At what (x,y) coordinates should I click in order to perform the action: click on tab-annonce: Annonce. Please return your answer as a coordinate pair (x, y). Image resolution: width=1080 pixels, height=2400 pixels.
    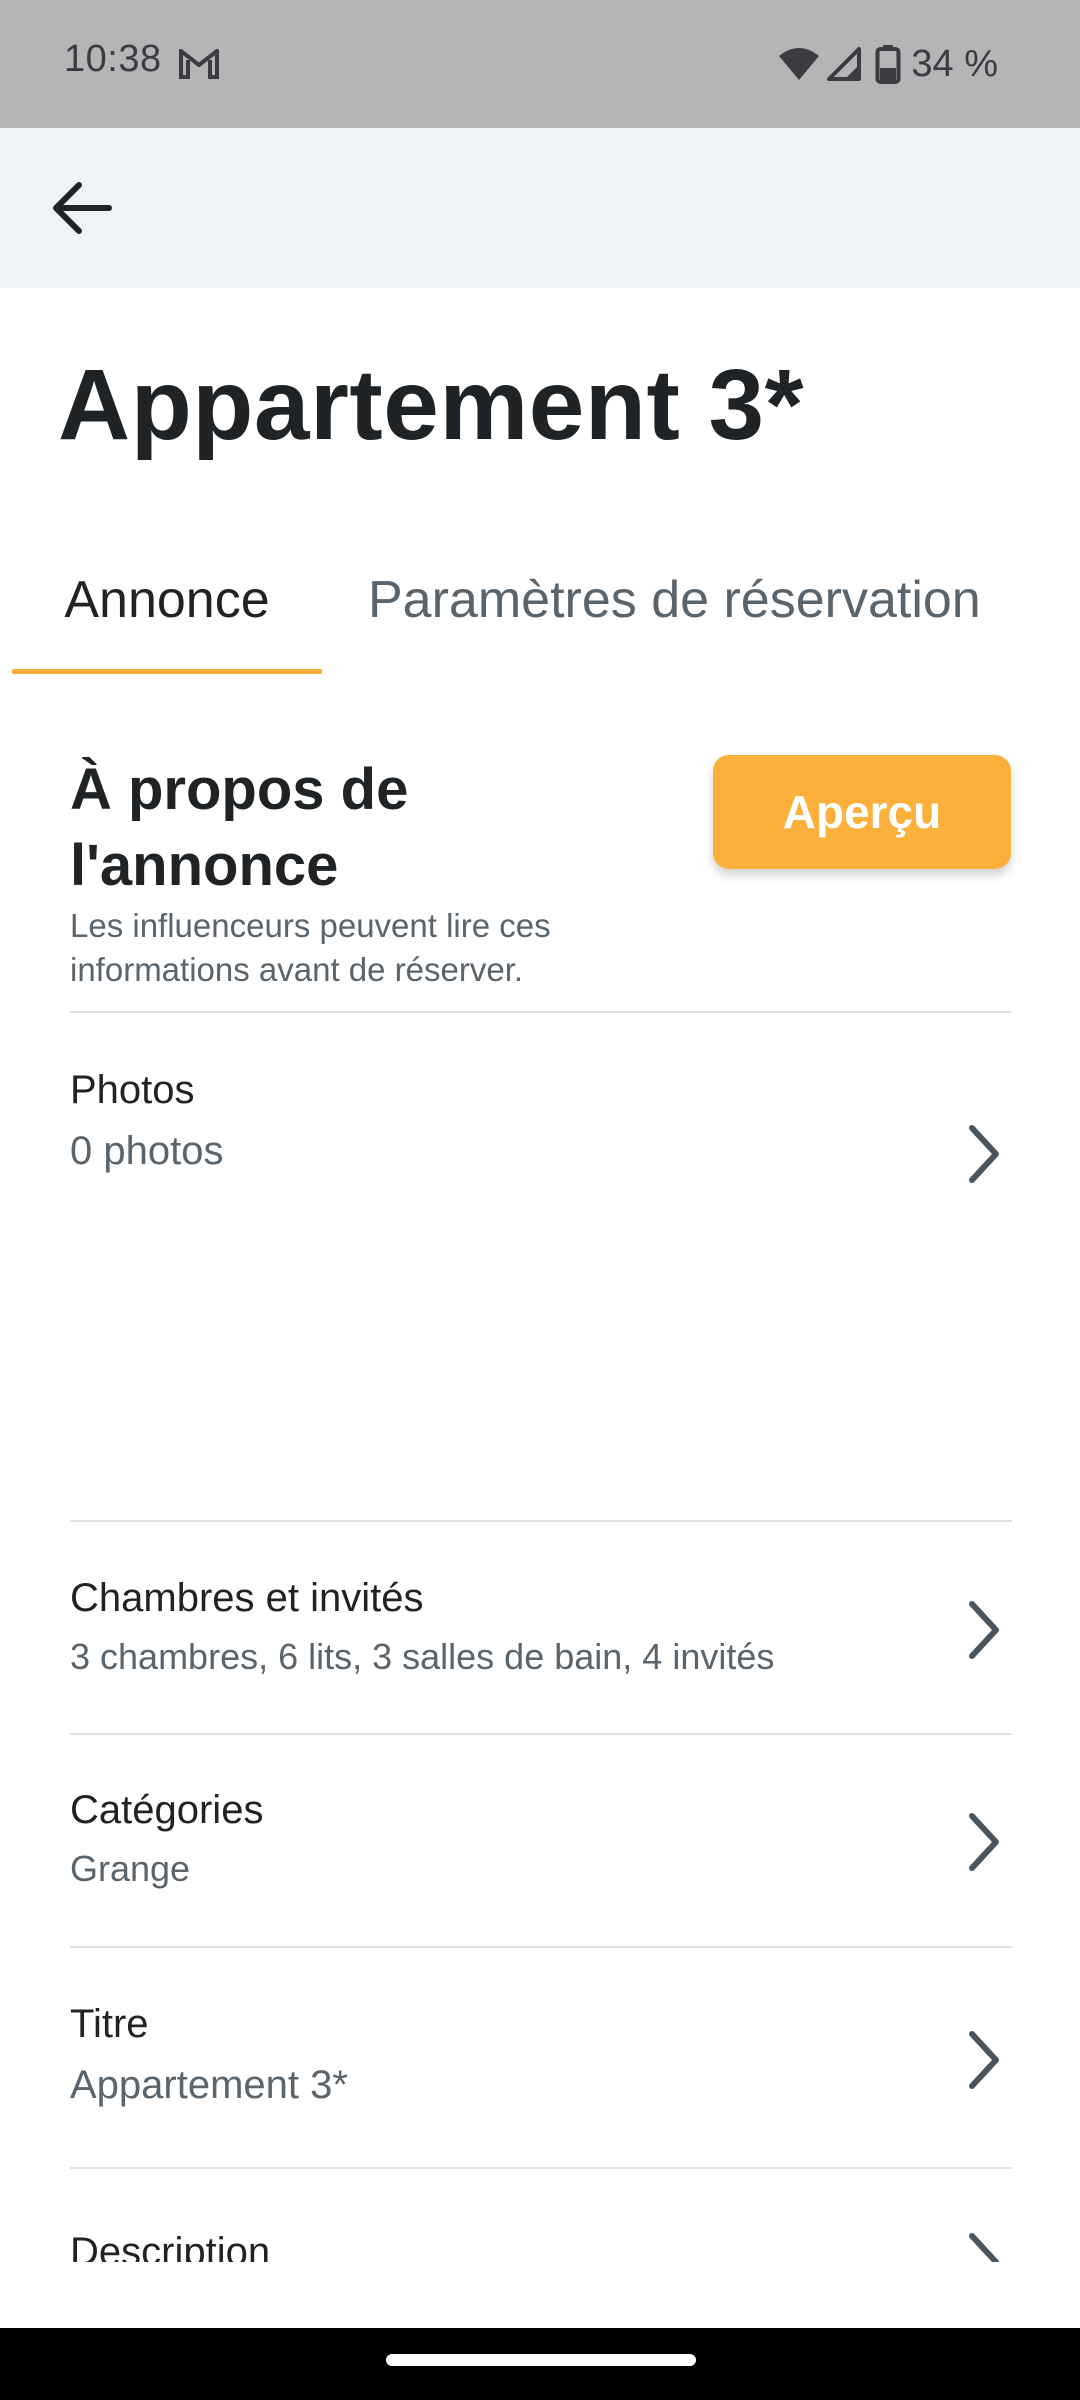
    Looking at the image, I should click on (167, 617).